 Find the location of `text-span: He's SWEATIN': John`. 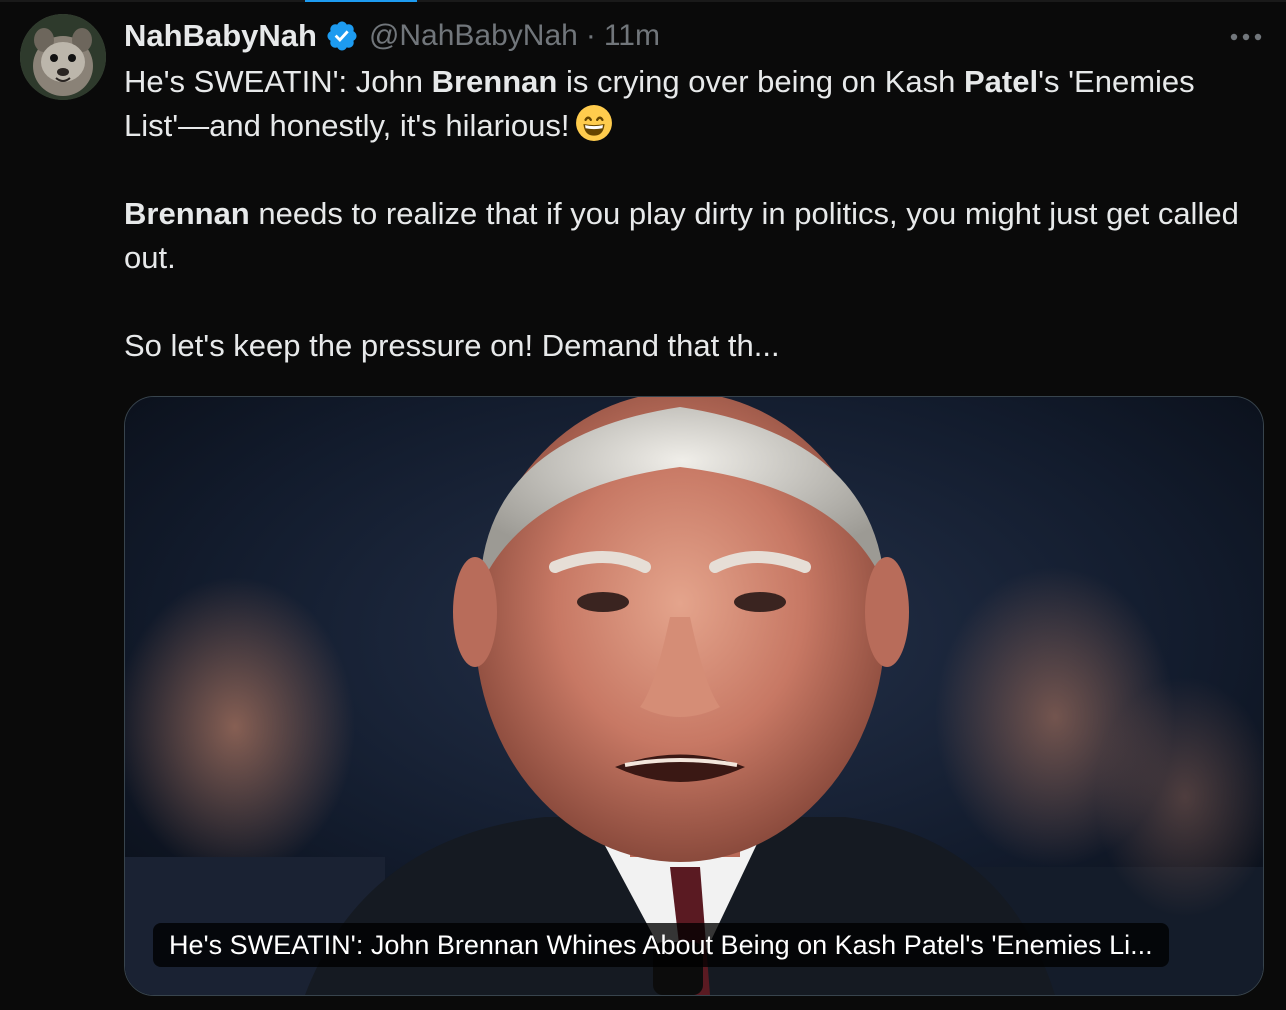

text-span: He's SWEATIN': John is located at coordinates (278, 81).